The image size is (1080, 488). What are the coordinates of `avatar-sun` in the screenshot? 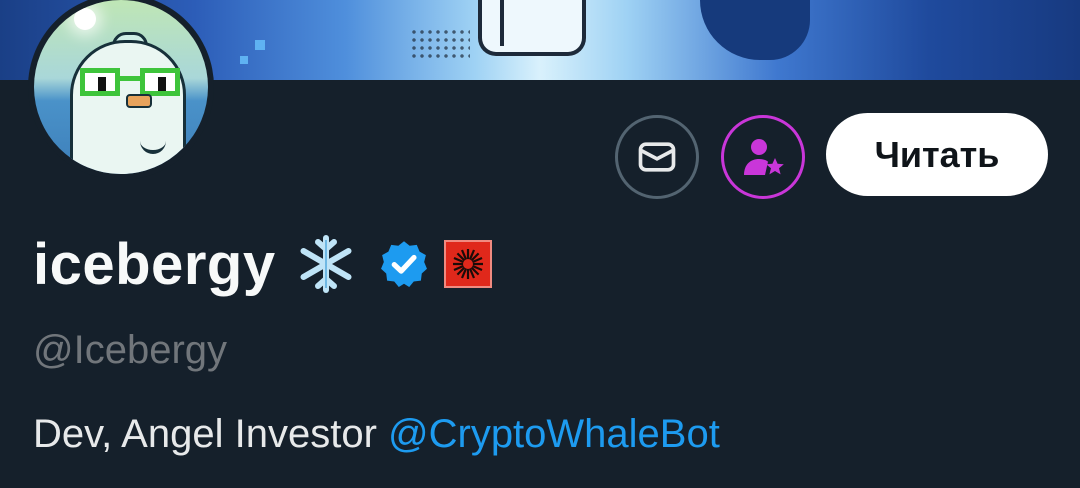 It's located at (85, 19).